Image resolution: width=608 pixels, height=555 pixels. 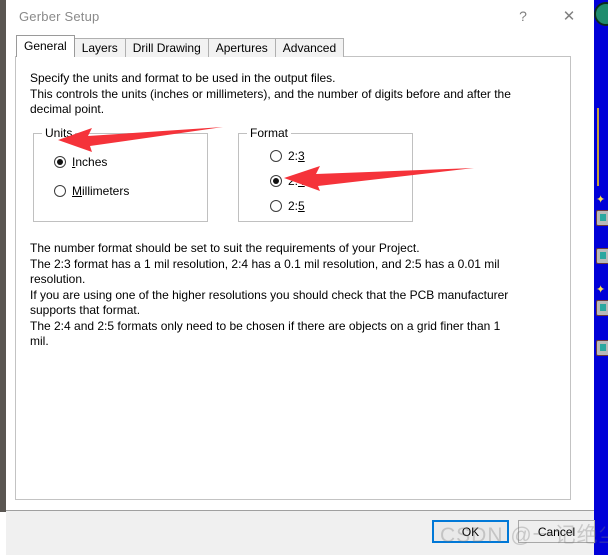 I want to click on window-title: Gerber Setup, so click(x=59, y=16).